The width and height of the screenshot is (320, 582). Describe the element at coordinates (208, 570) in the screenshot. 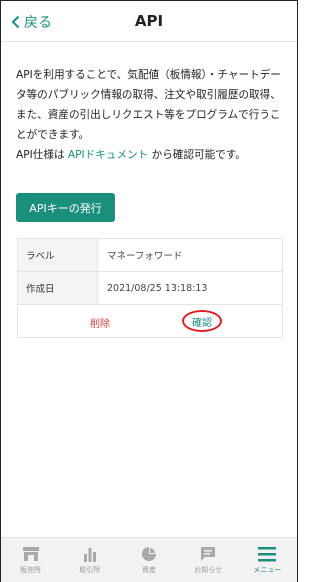

I see `tab-label: お知らせ` at that location.